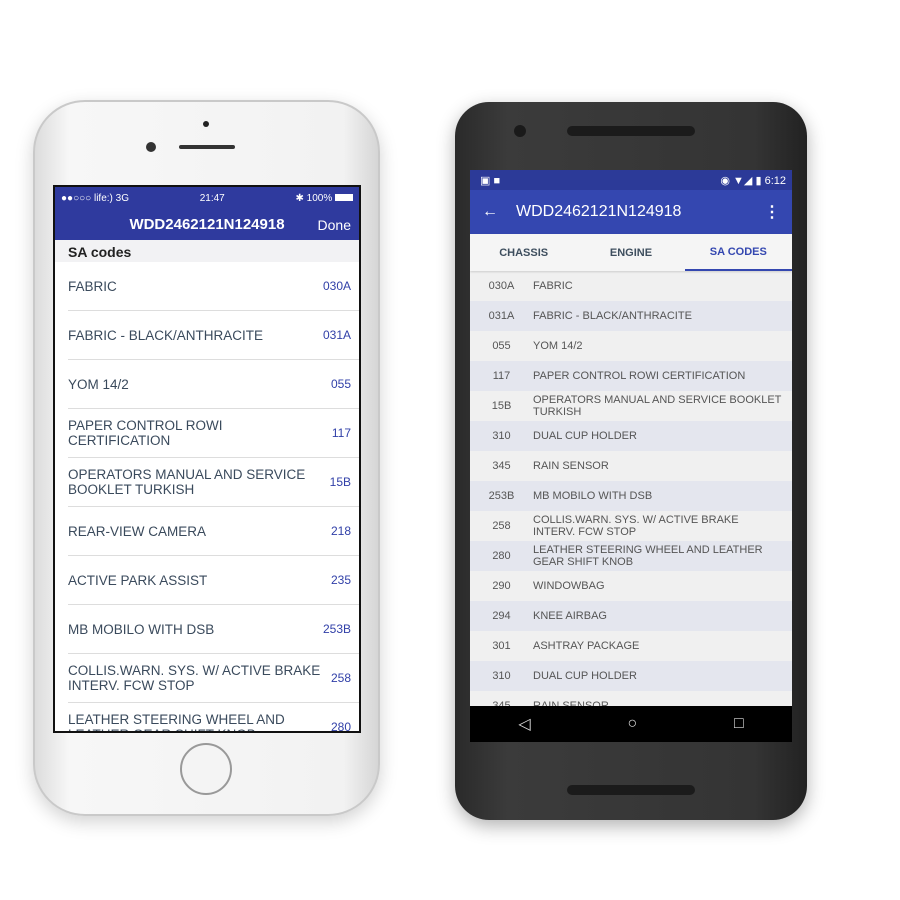  What do you see at coordinates (122, 198) in the screenshot?
I see `network: 3G` at bounding box center [122, 198].